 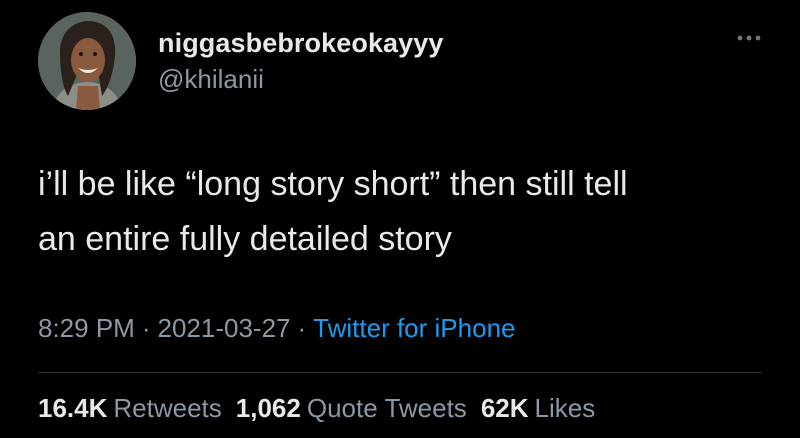 I want to click on tweet-date: 2021-03-27, so click(x=224, y=328).